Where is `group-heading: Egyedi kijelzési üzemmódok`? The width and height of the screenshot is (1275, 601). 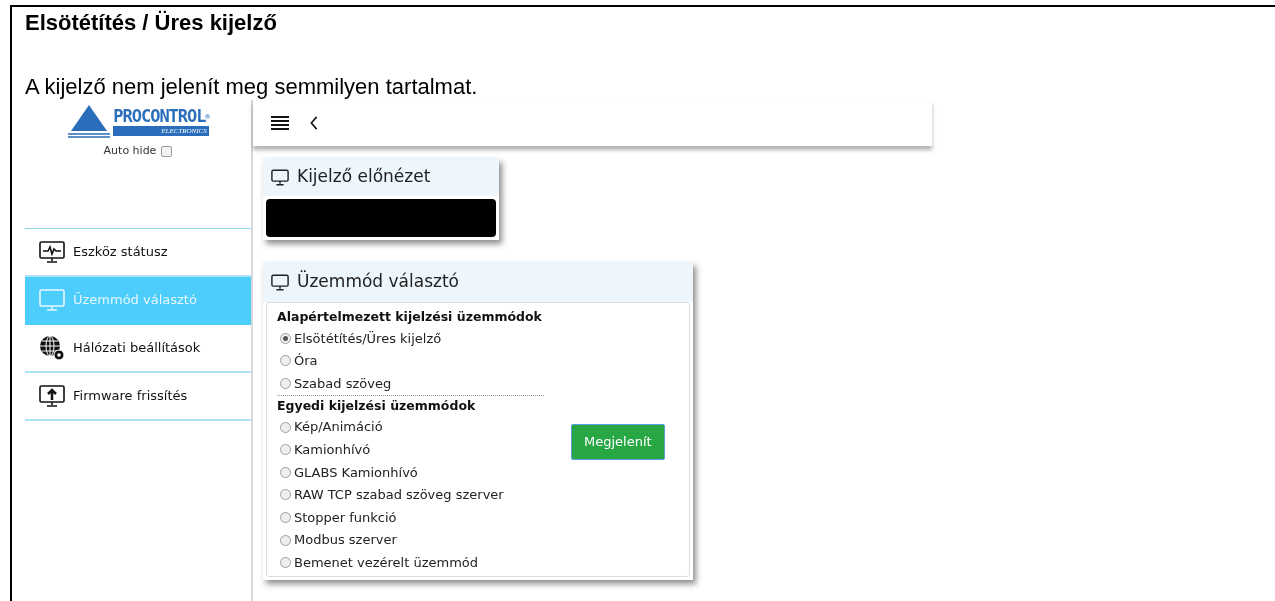 group-heading: Egyedi kijelzési üzemmódok is located at coordinates (377, 405).